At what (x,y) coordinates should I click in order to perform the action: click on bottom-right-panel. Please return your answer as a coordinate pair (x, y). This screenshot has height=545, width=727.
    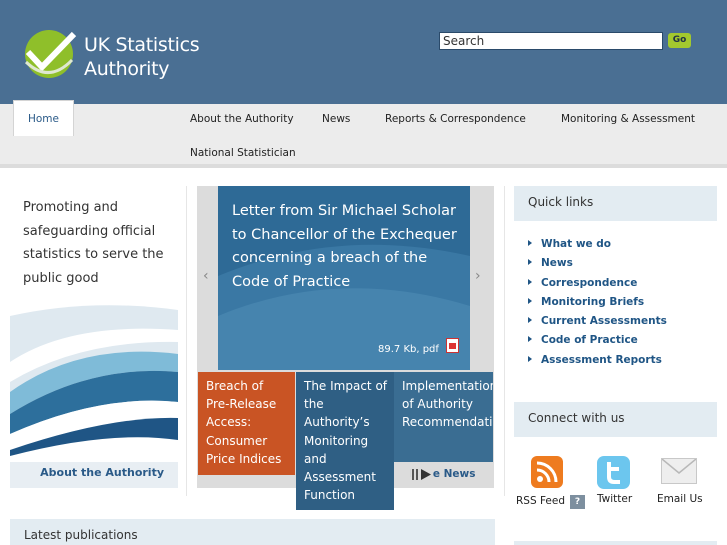
    Looking at the image, I should click on (615, 543).